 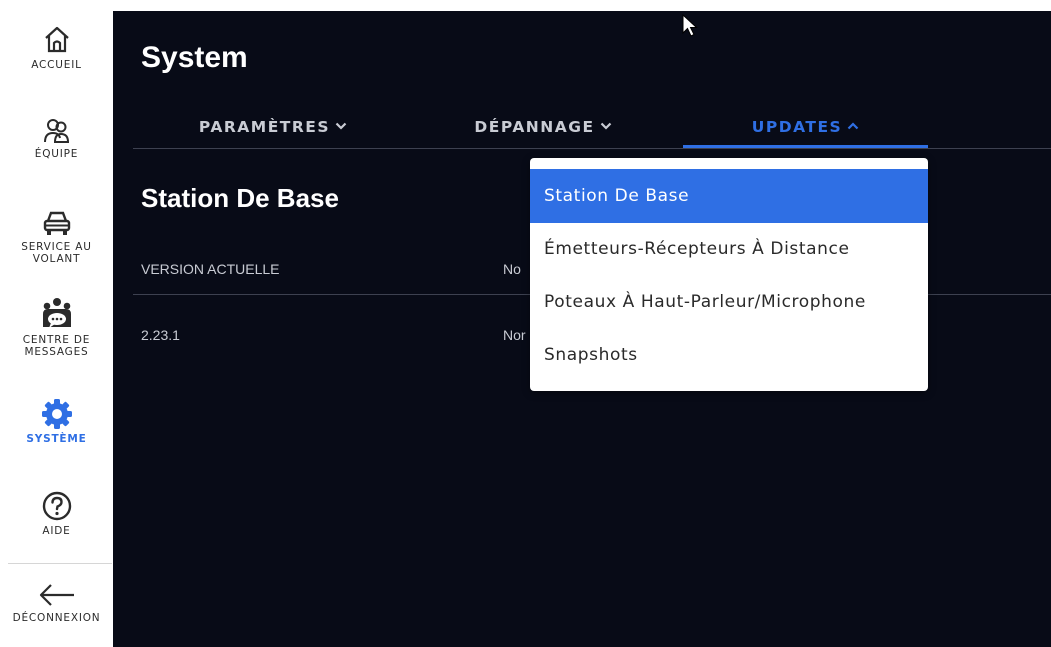 I want to click on sidebar-item-label: DÉCONNEXION, so click(x=56, y=618).